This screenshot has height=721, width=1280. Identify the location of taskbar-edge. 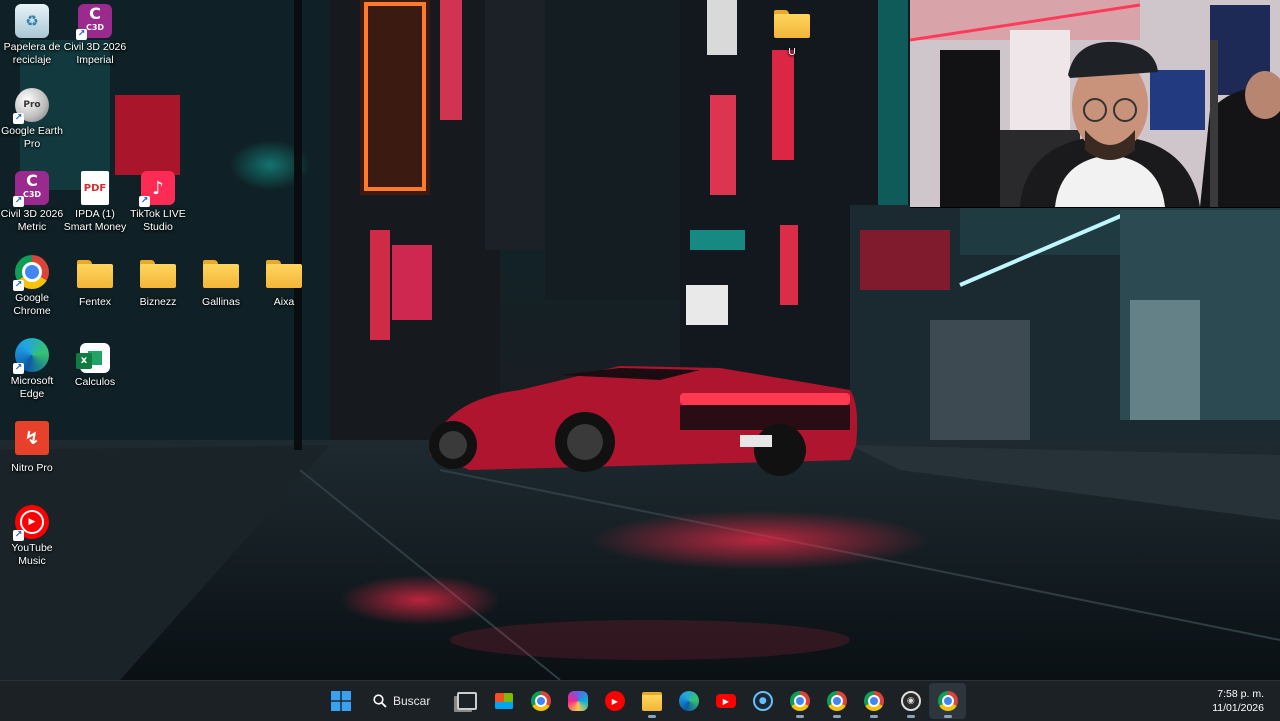
(688, 701).